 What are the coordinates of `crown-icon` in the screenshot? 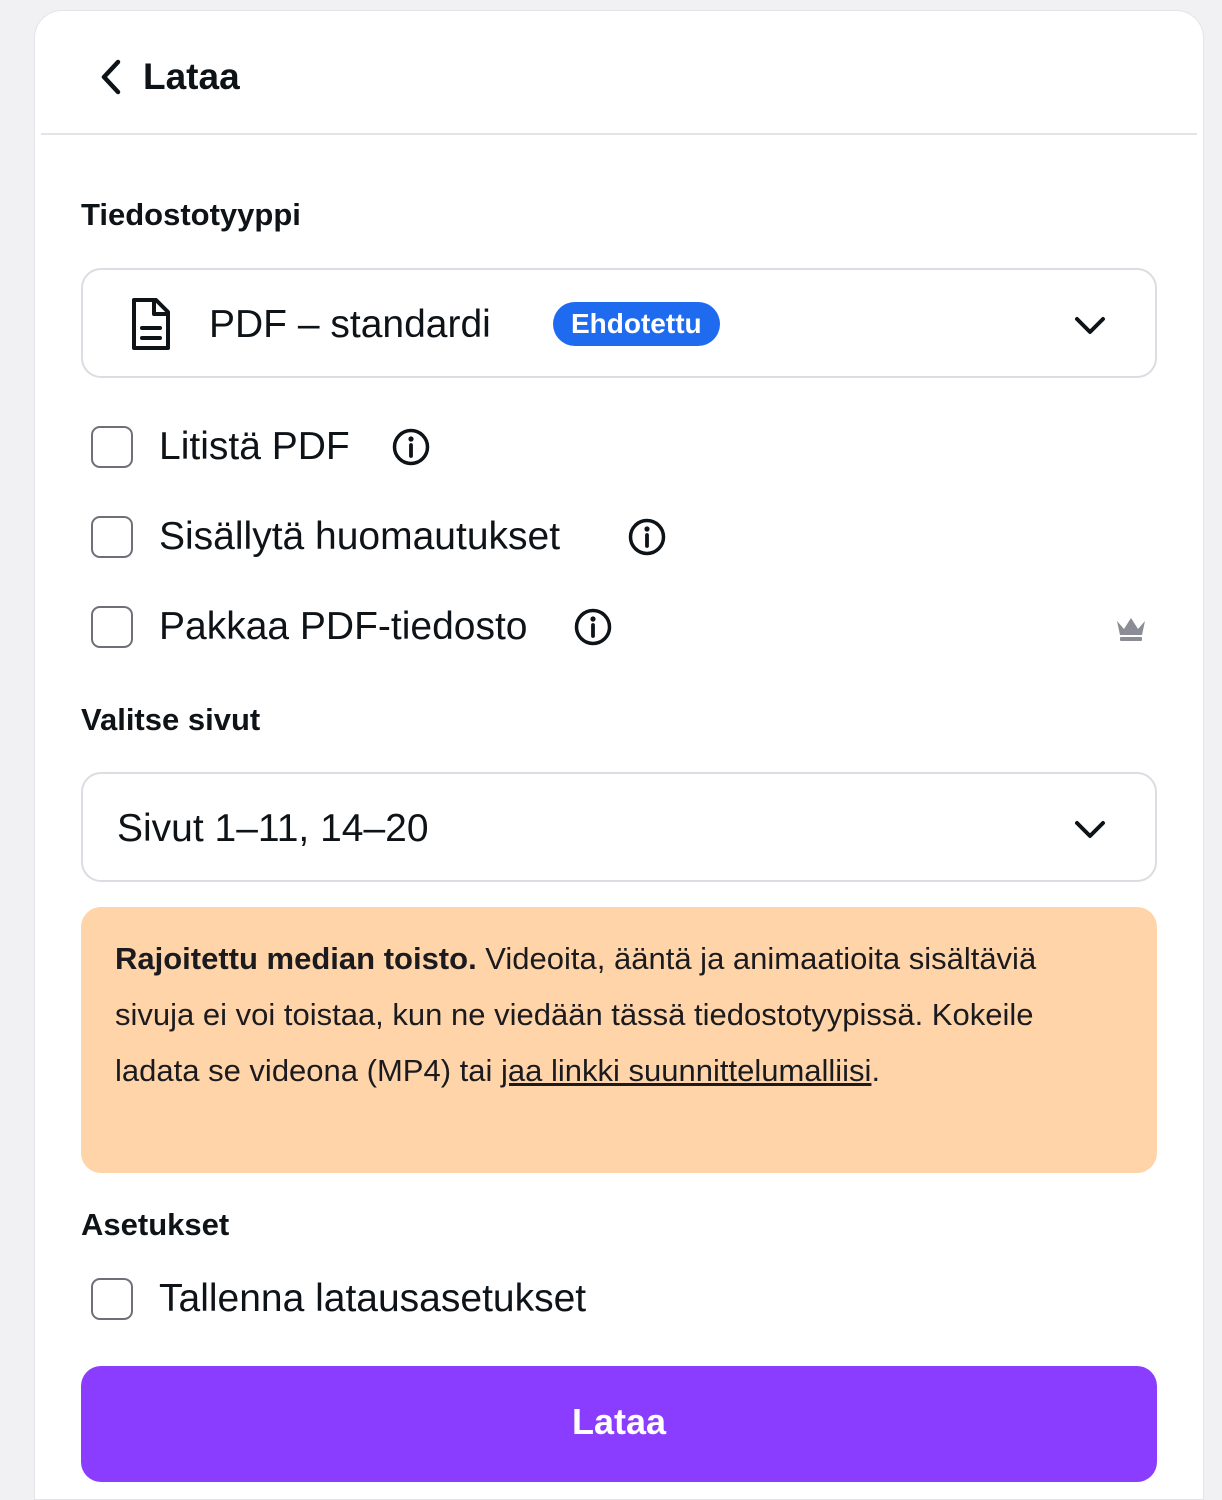 It's located at (1131, 629).